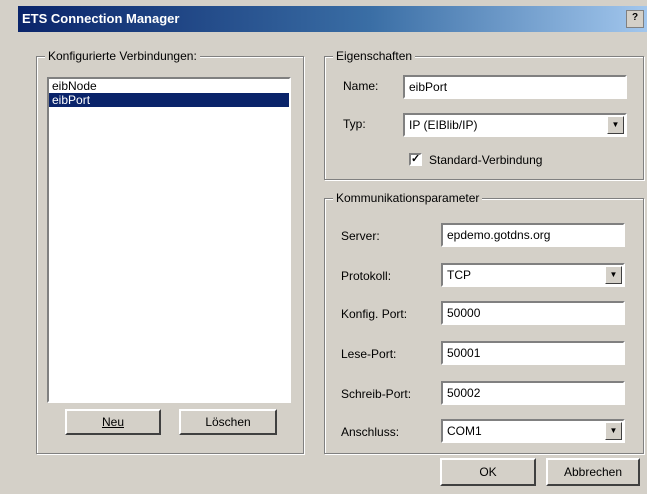  I want to click on server-field: epdemo.gotdns.org, so click(533, 235).